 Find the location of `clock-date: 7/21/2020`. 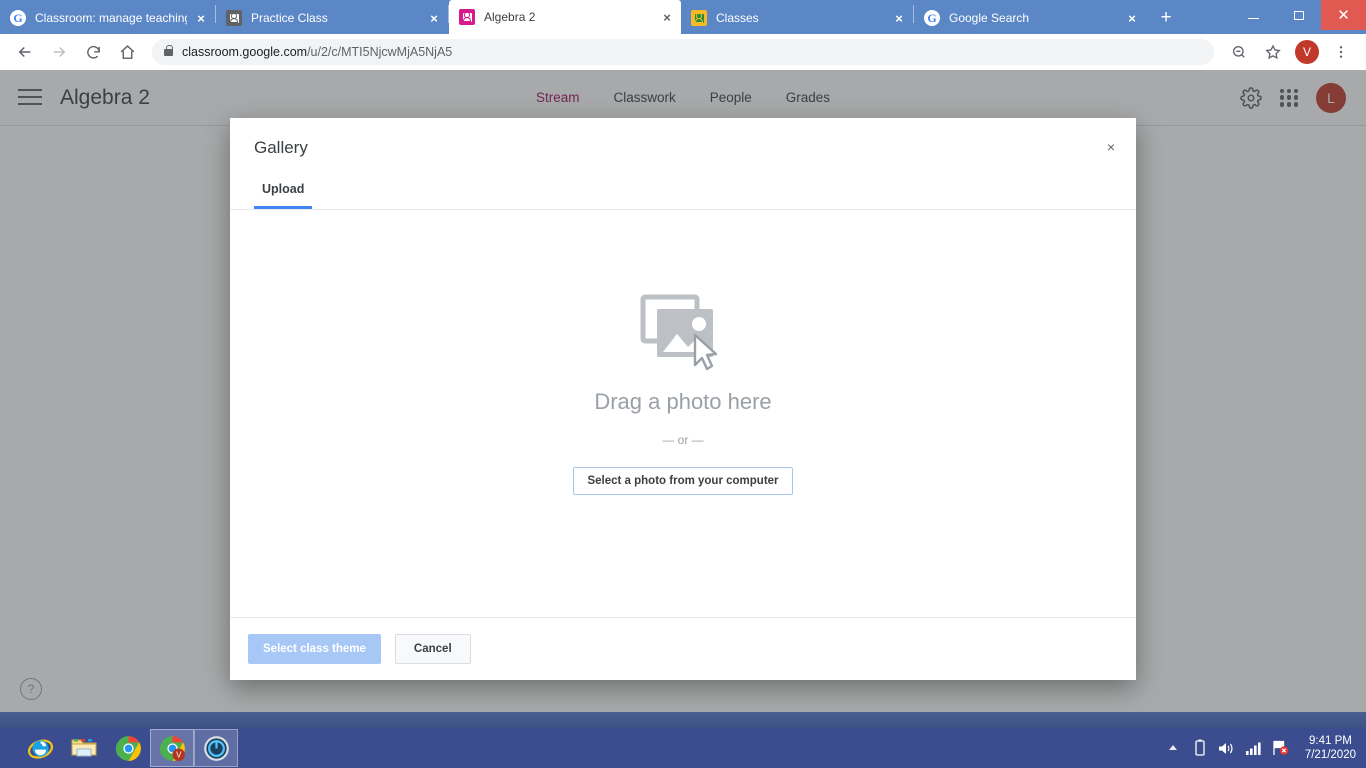

clock-date: 7/21/2020 is located at coordinates (1330, 755).